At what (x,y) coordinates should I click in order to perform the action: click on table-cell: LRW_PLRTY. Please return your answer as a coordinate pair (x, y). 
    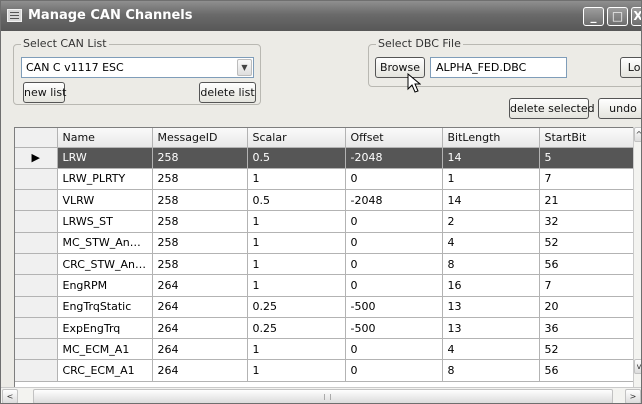
    Looking at the image, I should click on (105, 179).